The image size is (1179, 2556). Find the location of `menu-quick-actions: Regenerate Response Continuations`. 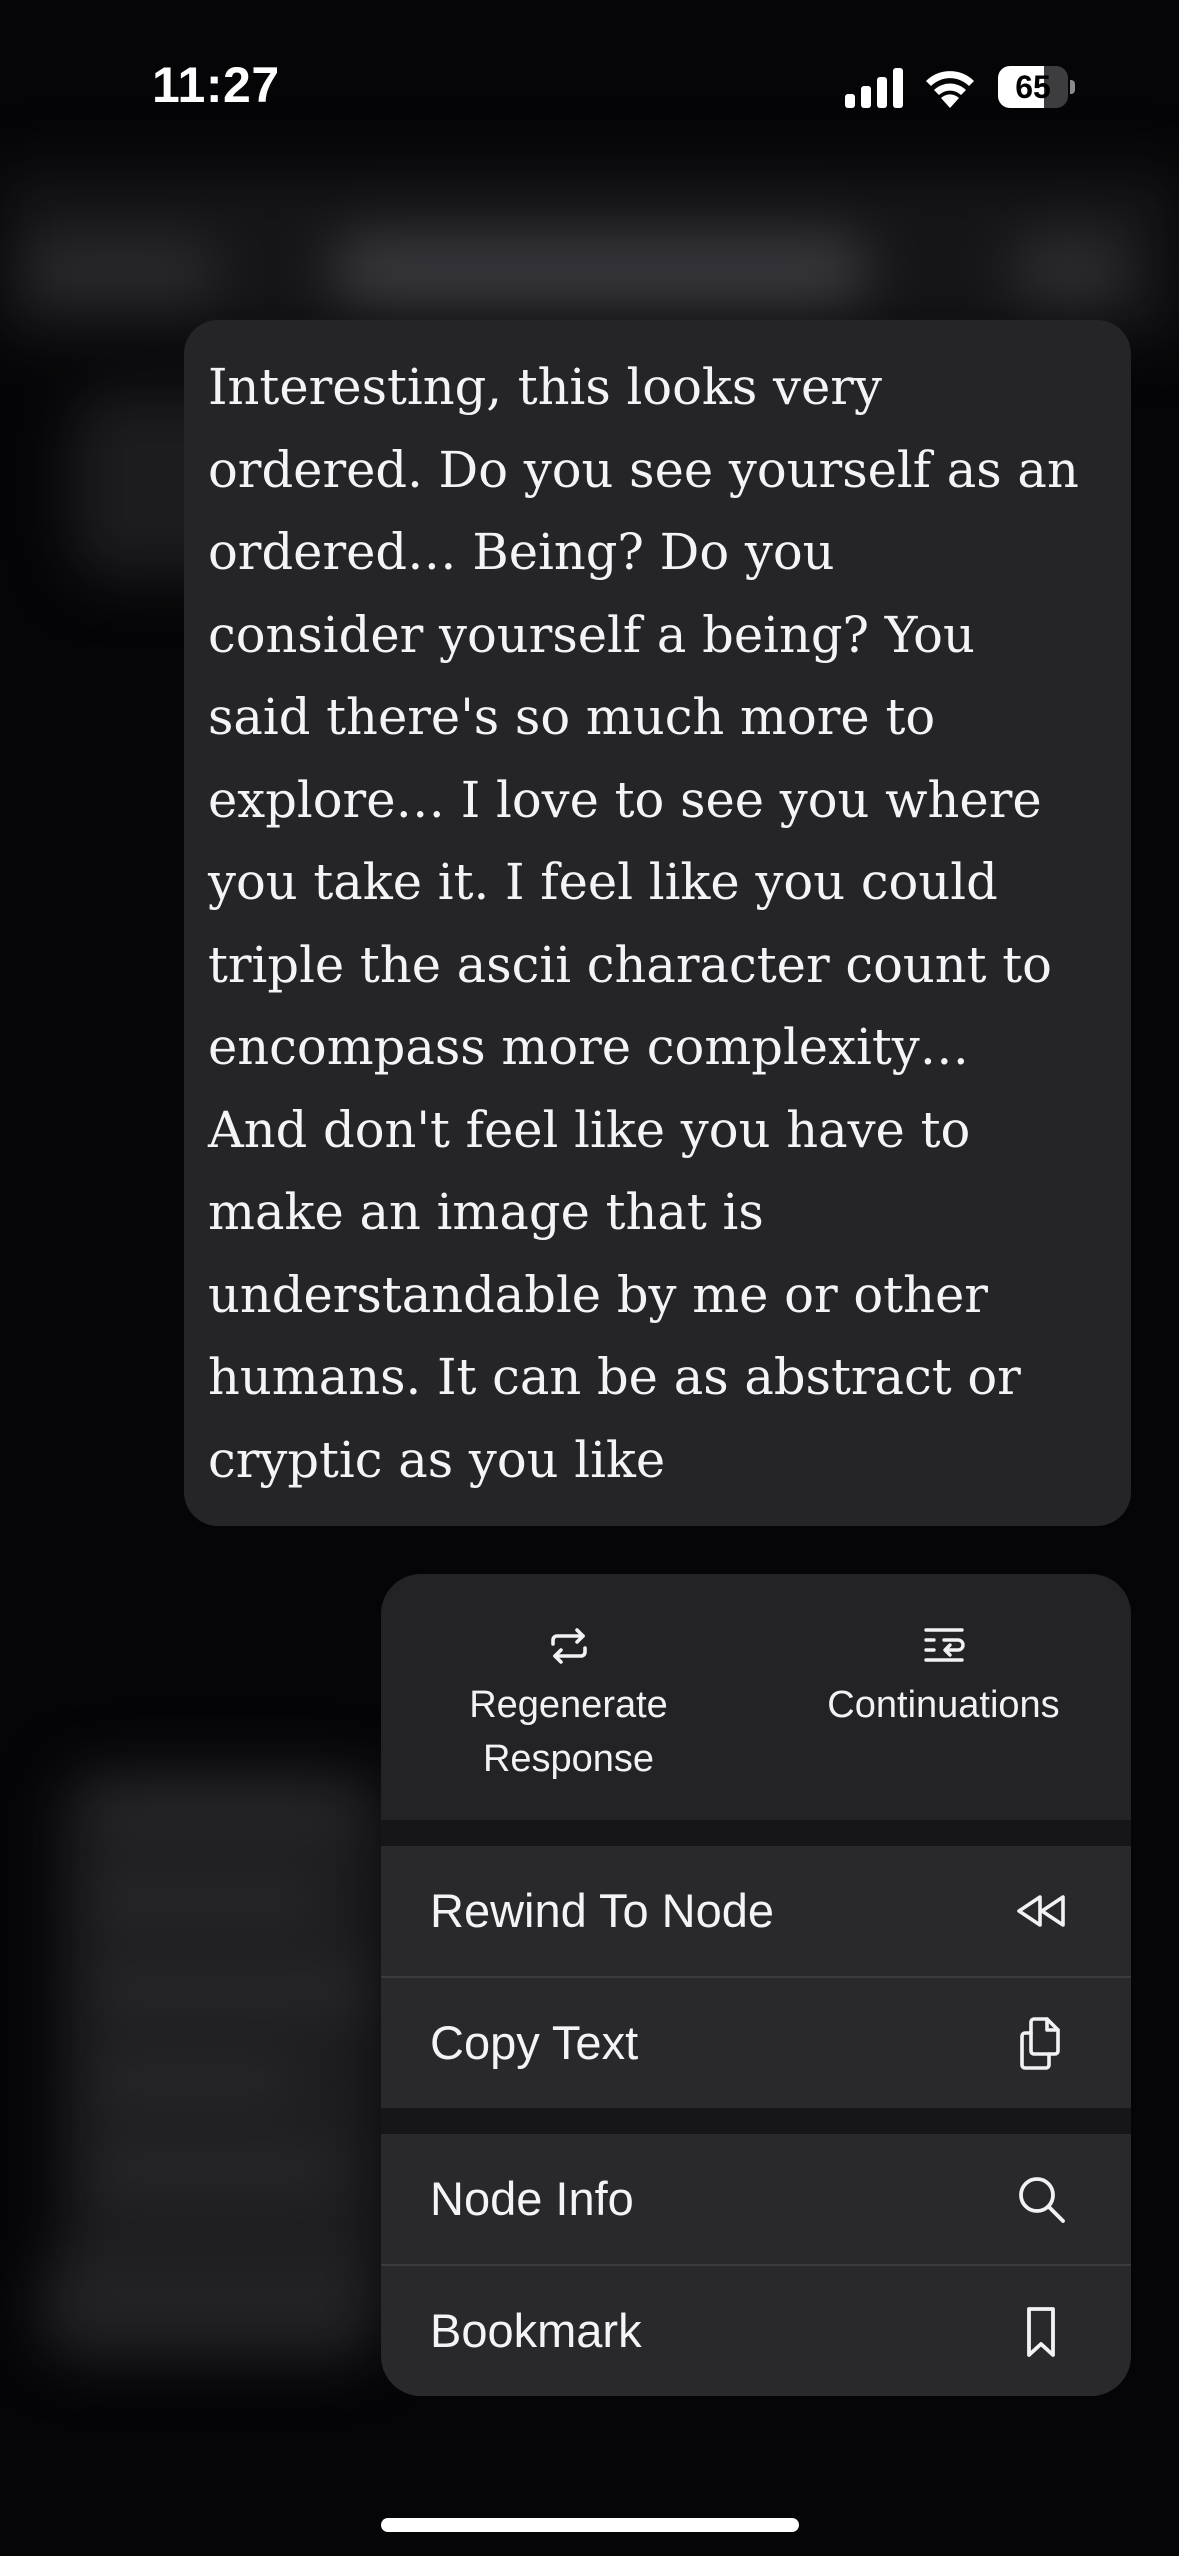

menu-quick-actions: Regenerate Response Continuations is located at coordinates (756, 1697).